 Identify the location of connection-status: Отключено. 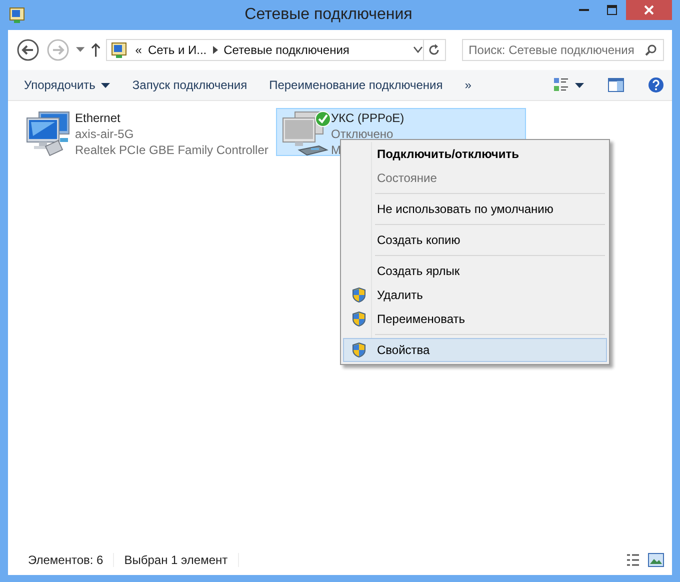
(362, 134).